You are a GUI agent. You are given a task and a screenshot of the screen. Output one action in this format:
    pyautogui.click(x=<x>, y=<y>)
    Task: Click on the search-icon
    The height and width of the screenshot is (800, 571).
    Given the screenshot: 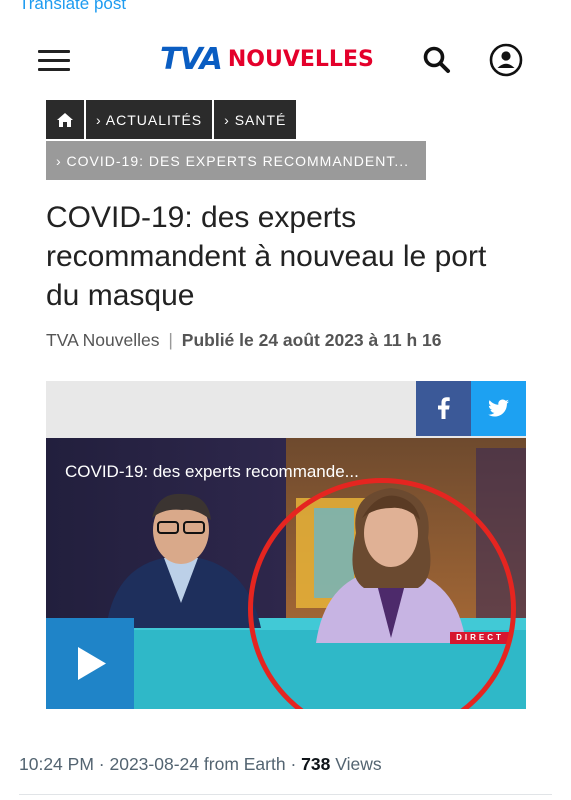 What is the action you would take?
    pyautogui.click(x=437, y=60)
    